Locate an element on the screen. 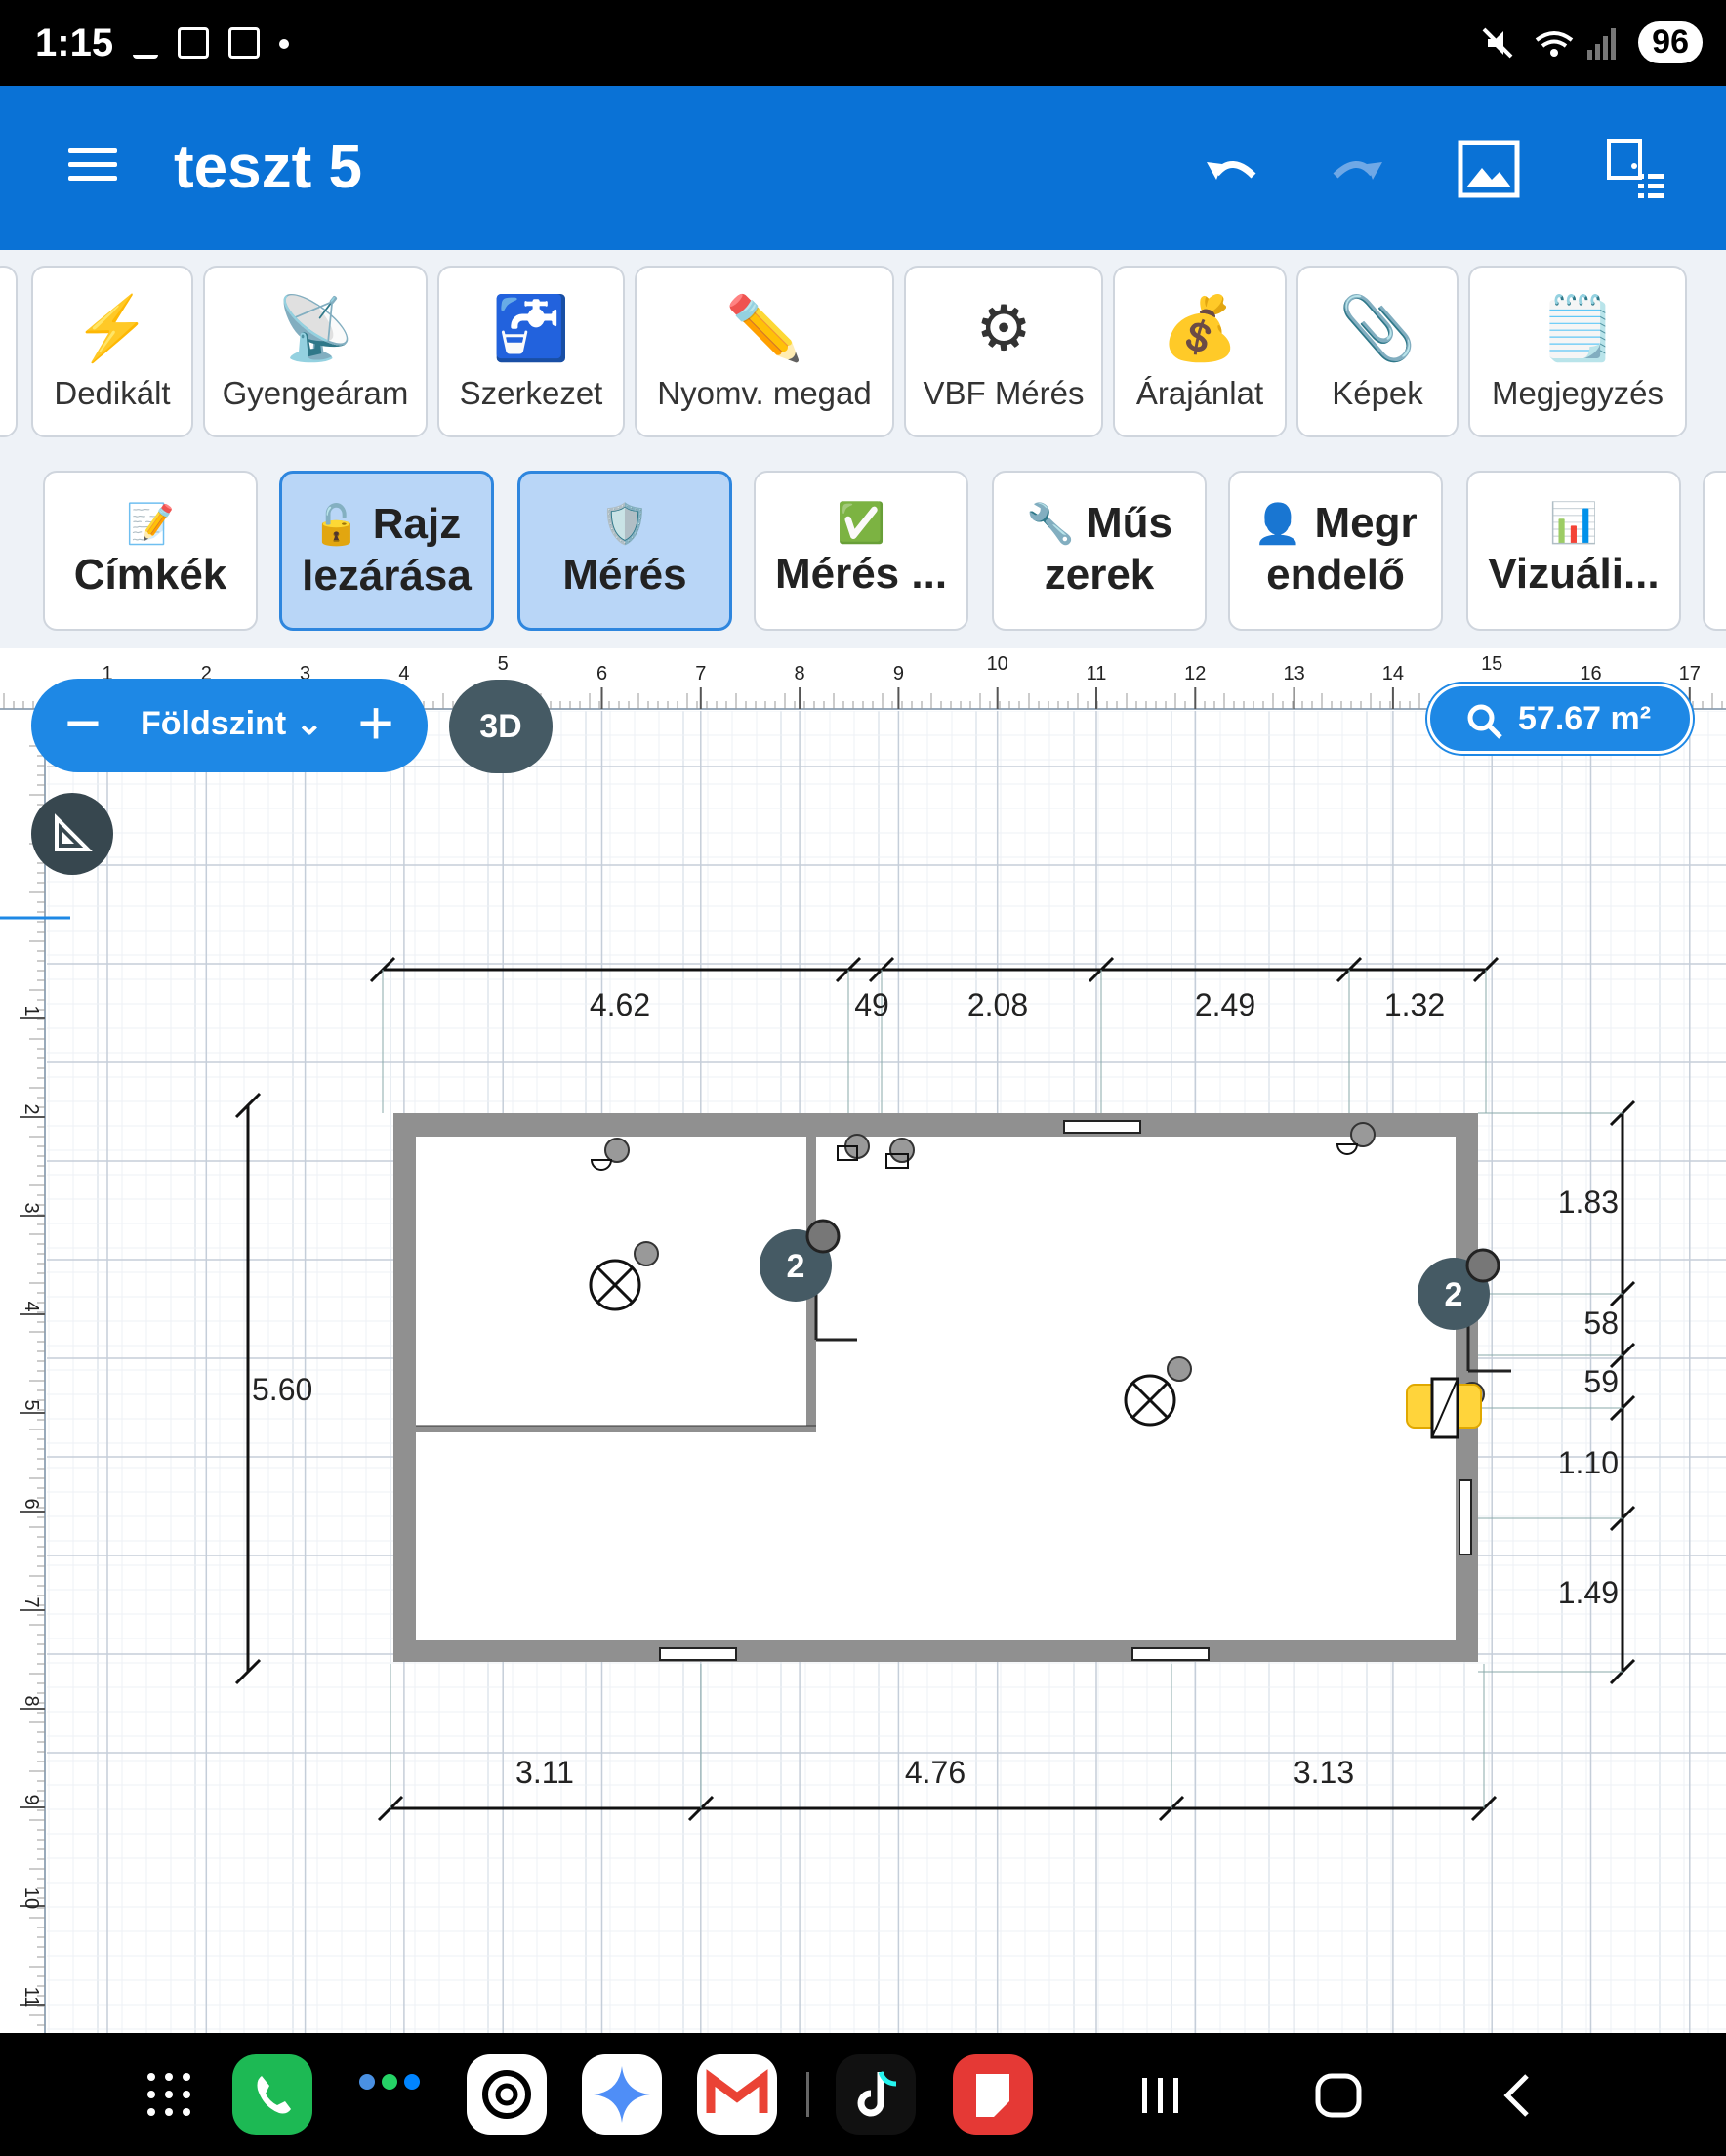  status-icons is located at coordinates (211, 43).